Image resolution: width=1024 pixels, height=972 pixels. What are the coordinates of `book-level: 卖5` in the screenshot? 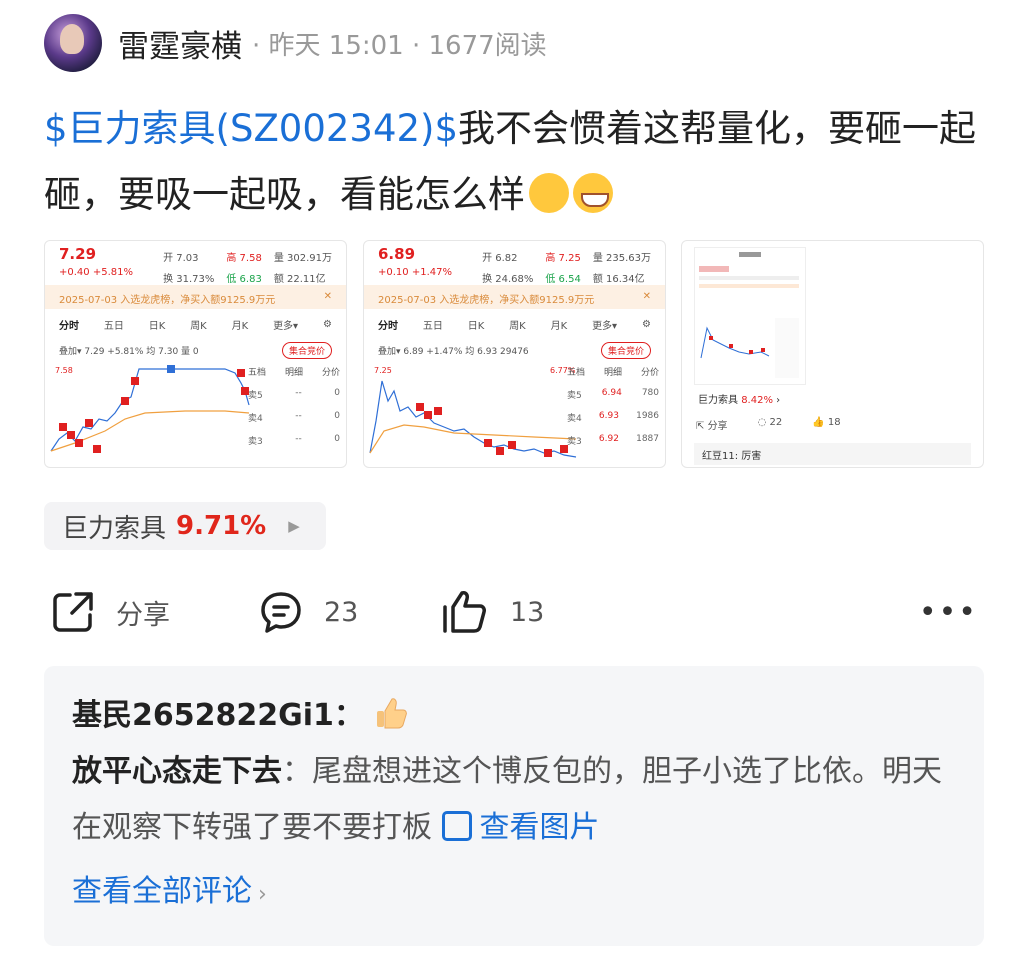 It's located at (255, 396).